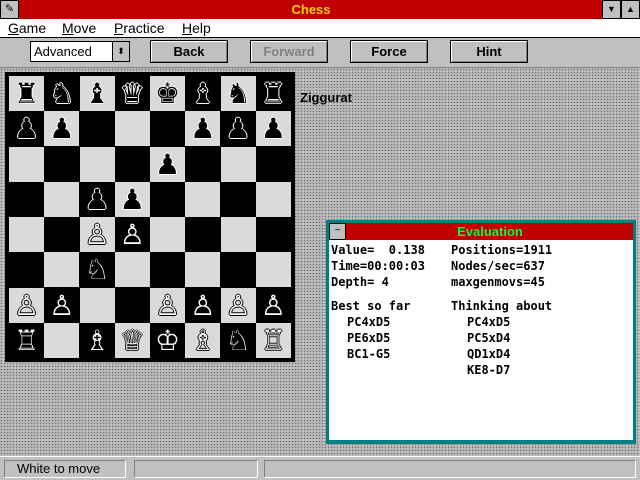  I want to click on hint-button: Hint, so click(489, 51).